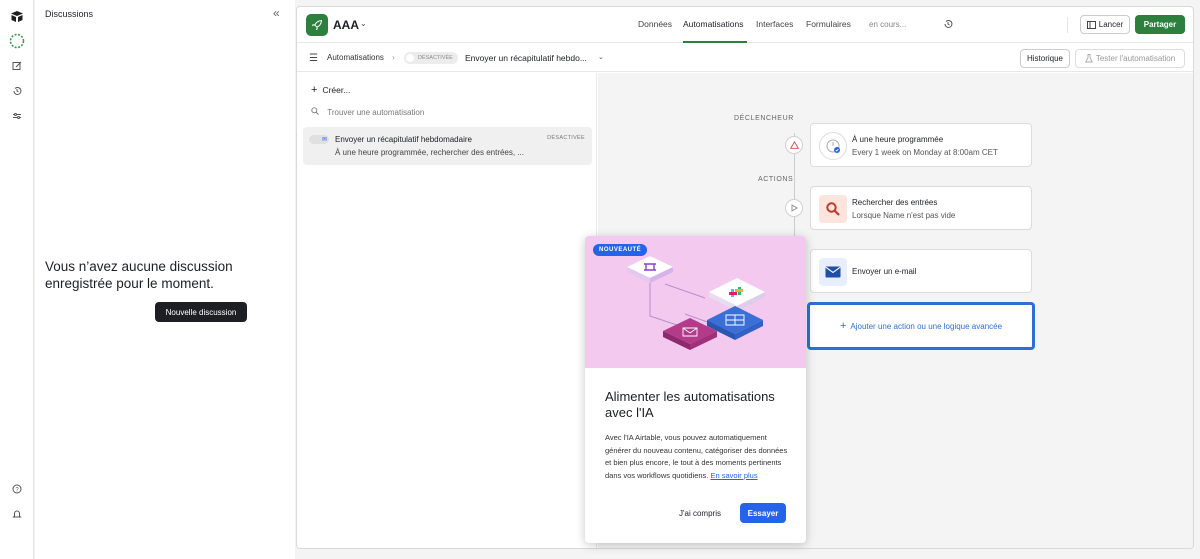 The width and height of the screenshot is (1200, 559). I want to click on launch-button: Lancer, so click(1105, 24).